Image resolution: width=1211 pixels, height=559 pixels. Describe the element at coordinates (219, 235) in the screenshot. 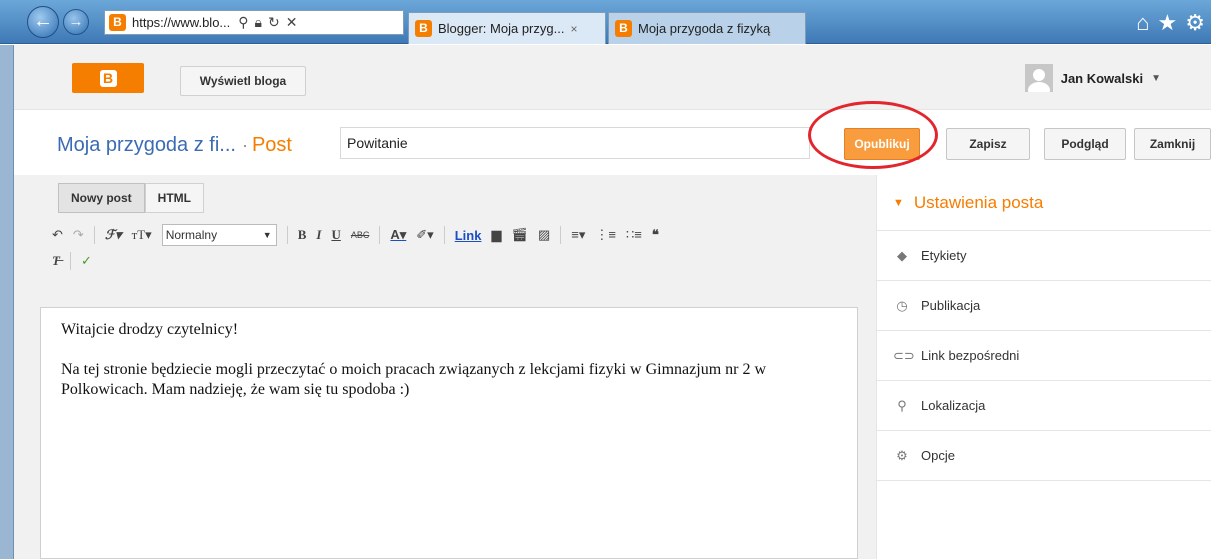

I see `format-select: Normalny ▼` at that location.